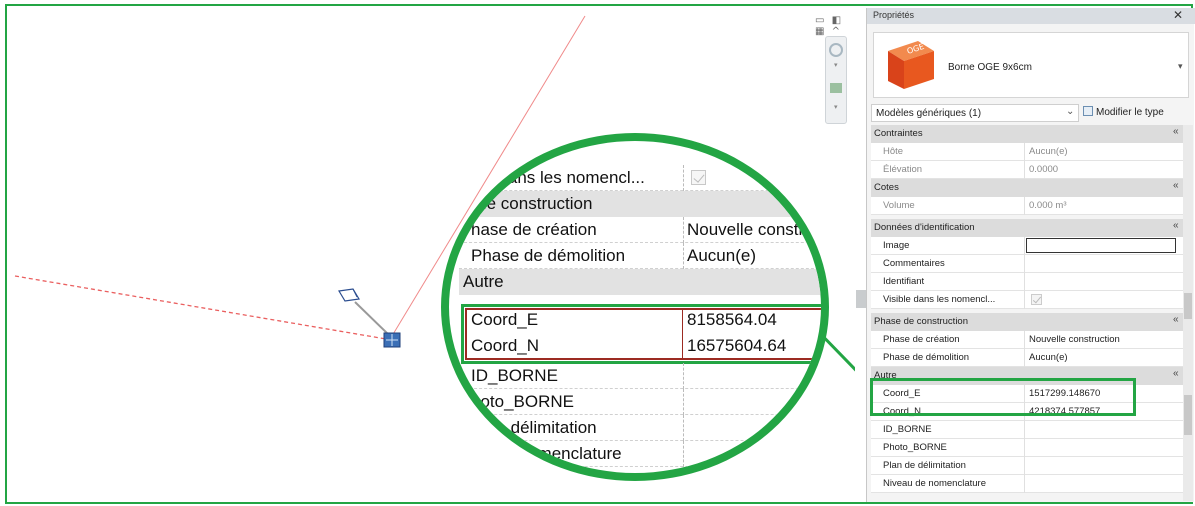 Image resolution: width=1195 pixels, height=506 pixels. I want to click on category-contraintes: Contraintes «, so click(1027, 134).